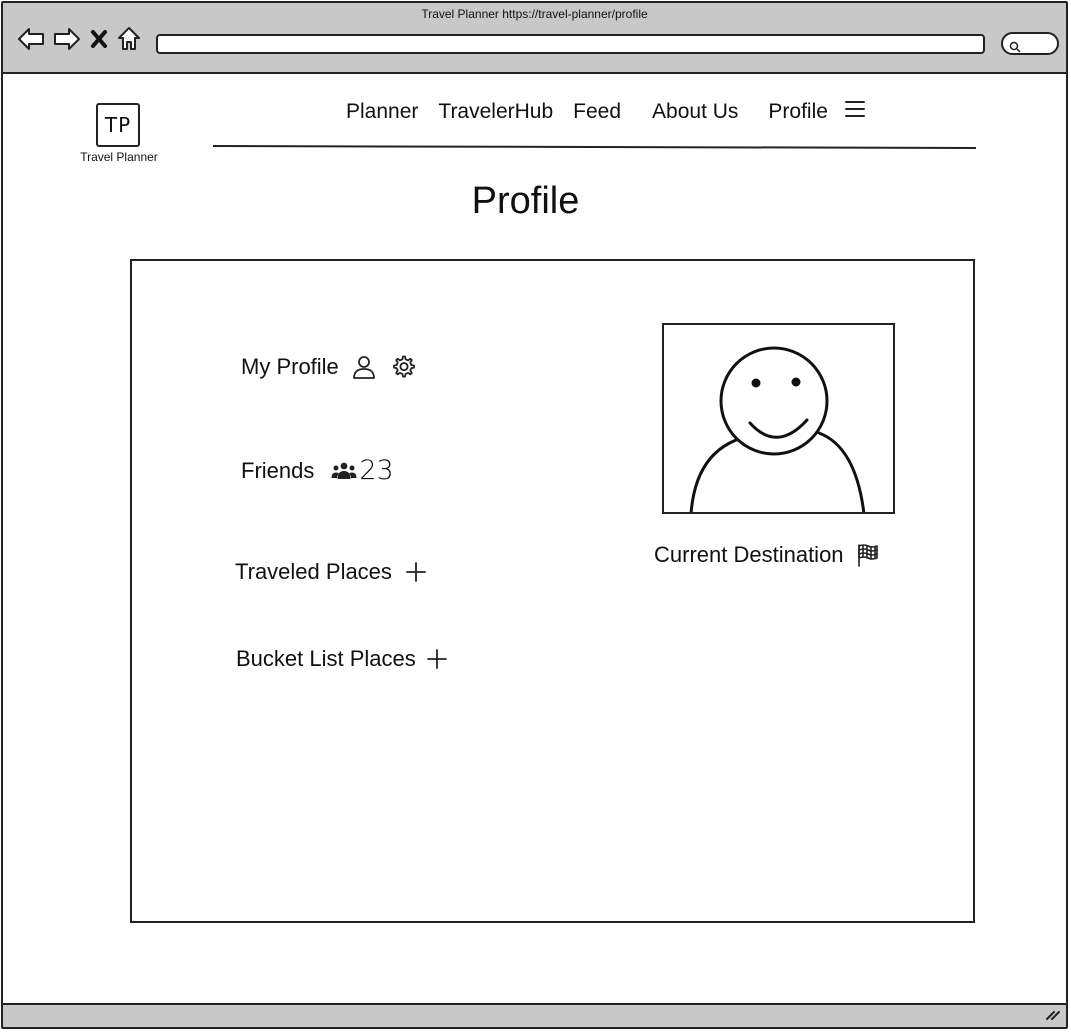 The width and height of the screenshot is (1071, 1032). I want to click on gear-icon, so click(403, 367).